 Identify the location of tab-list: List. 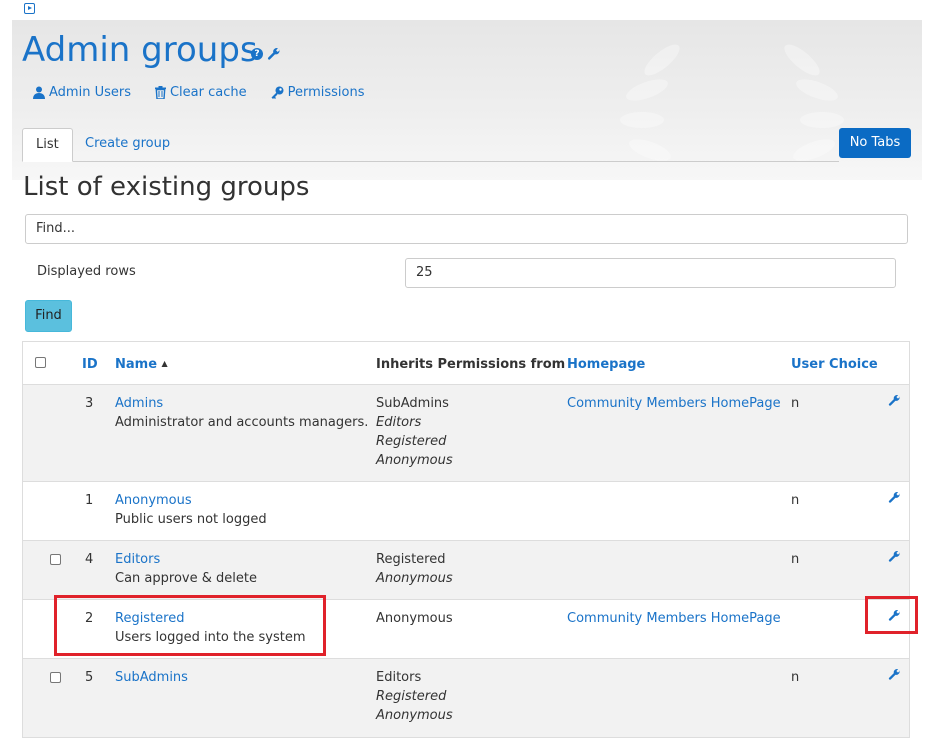
(47, 145).